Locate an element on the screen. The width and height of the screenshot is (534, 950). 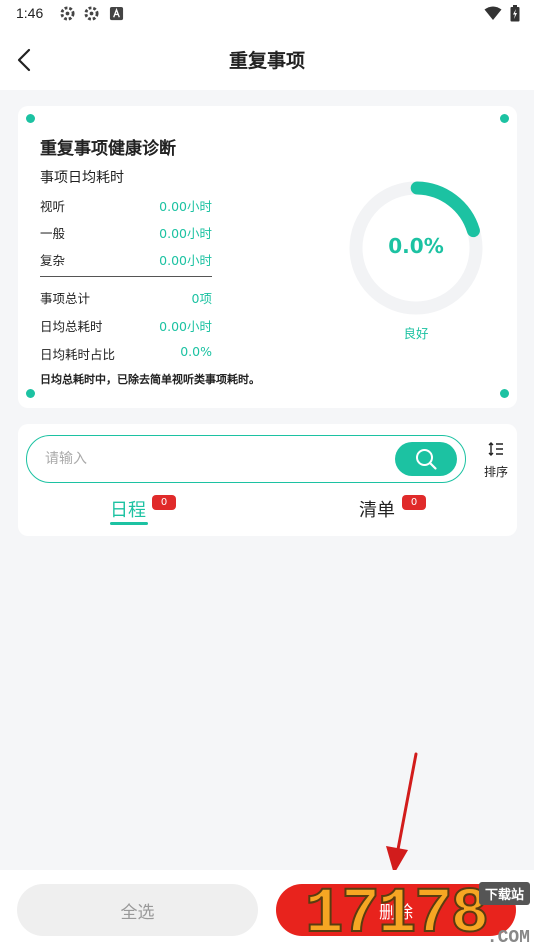
search-button is located at coordinates (426, 459).